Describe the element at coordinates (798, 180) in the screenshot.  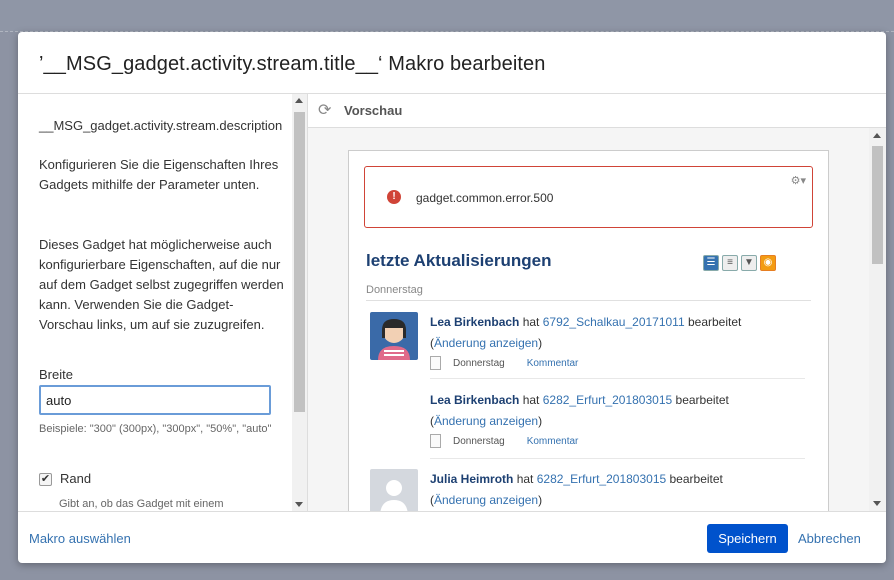
I see `gadget-settings-icon: ⚙▾` at that location.